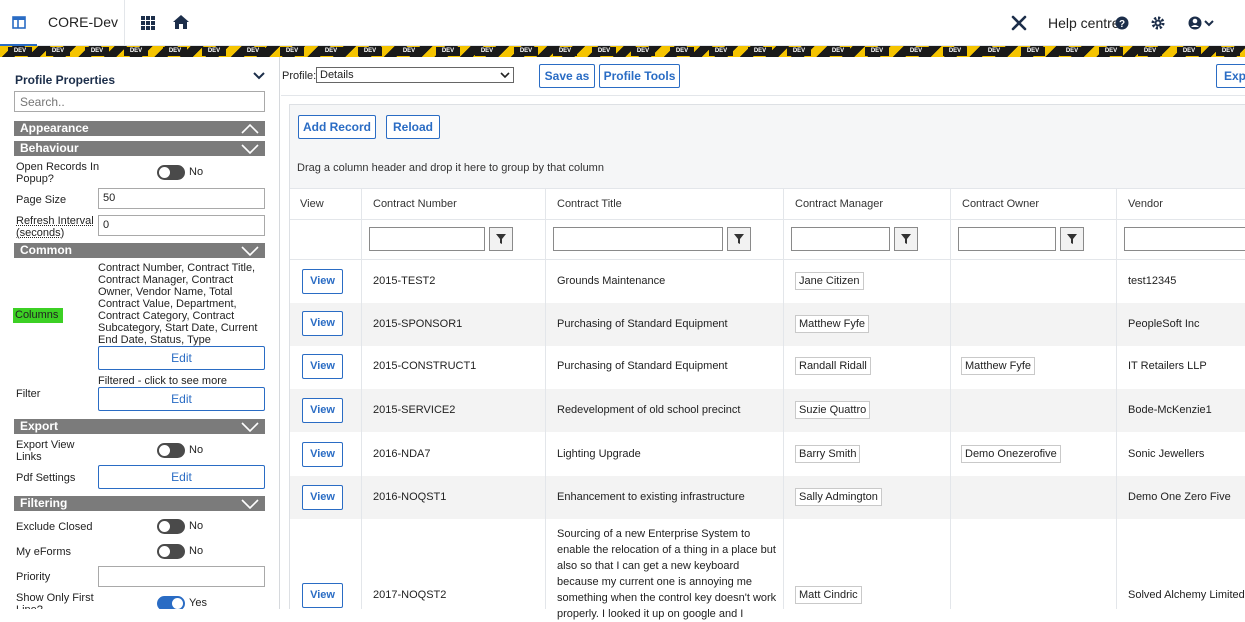  I want to click on profile-tools-button: Profile Tools, so click(639, 76).